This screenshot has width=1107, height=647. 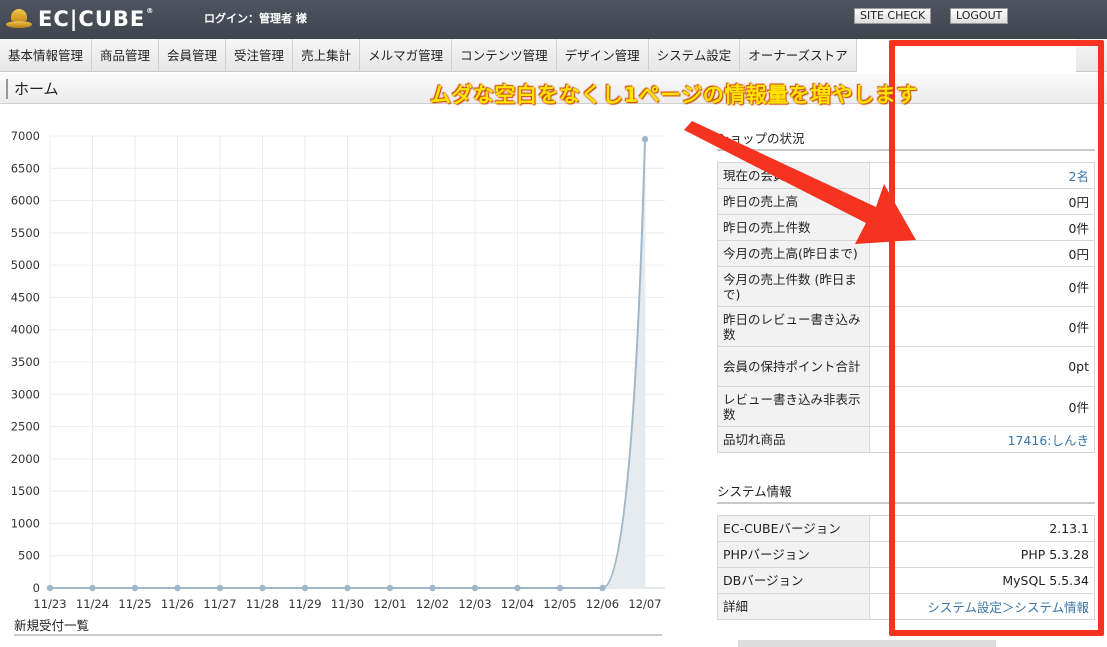 What do you see at coordinates (893, 16) in the screenshot?
I see `site-check-button: SITE CHECK` at bounding box center [893, 16].